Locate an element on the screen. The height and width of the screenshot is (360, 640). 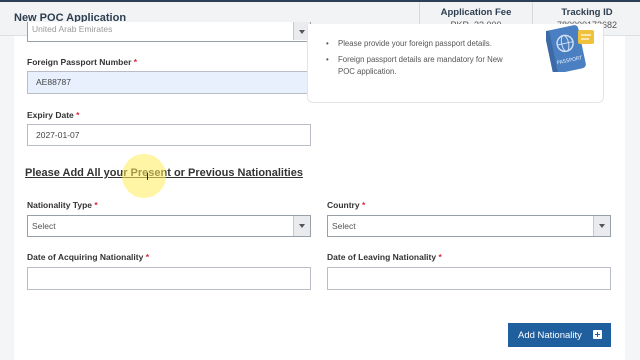
nationality-type-label-text: Nationality Type is located at coordinates (60, 205).